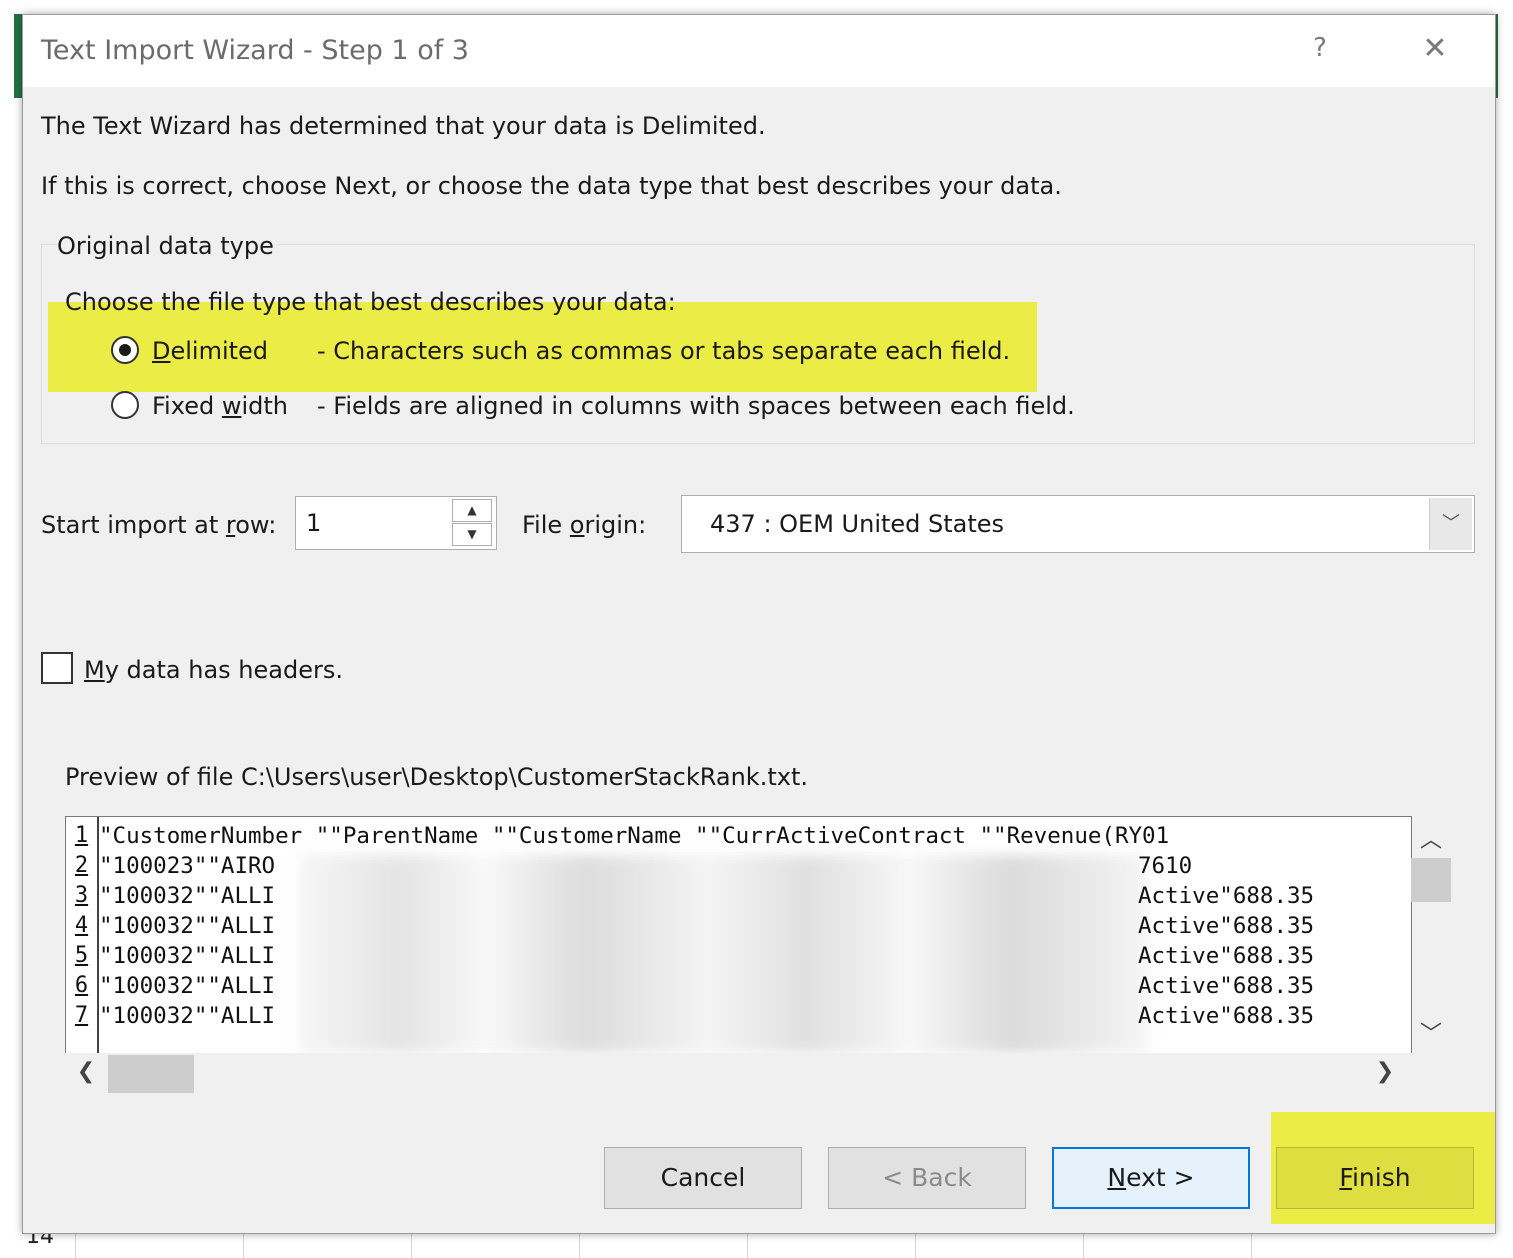 The width and height of the screenshot is (1513, 1258). I want to click on fixed-width-label-accel: w, so click(231, 406).